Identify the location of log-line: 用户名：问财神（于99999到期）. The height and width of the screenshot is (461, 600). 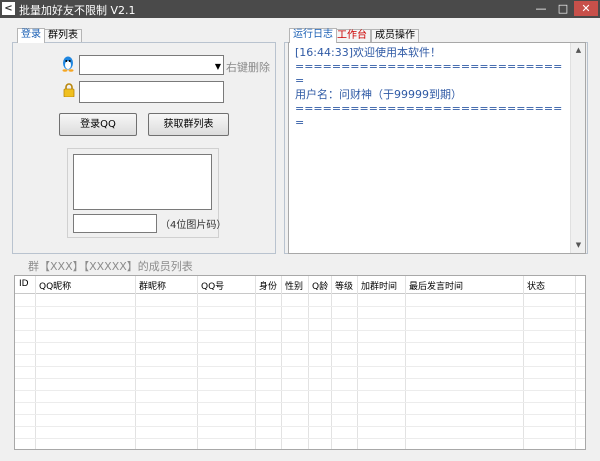
(378, 94).